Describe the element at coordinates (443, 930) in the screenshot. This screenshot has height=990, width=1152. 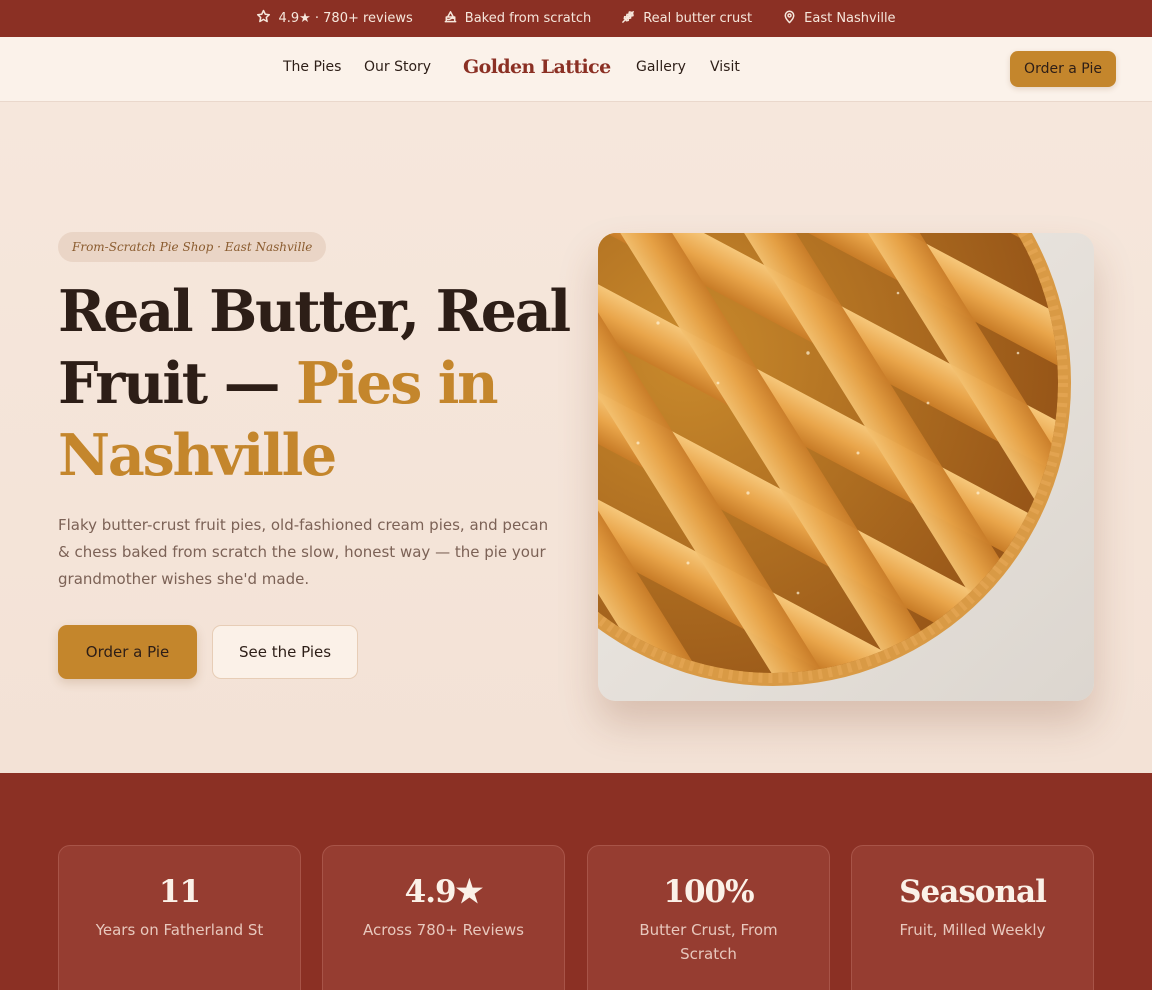
I see `stat-label: Across 780+ Reviews` at that location.